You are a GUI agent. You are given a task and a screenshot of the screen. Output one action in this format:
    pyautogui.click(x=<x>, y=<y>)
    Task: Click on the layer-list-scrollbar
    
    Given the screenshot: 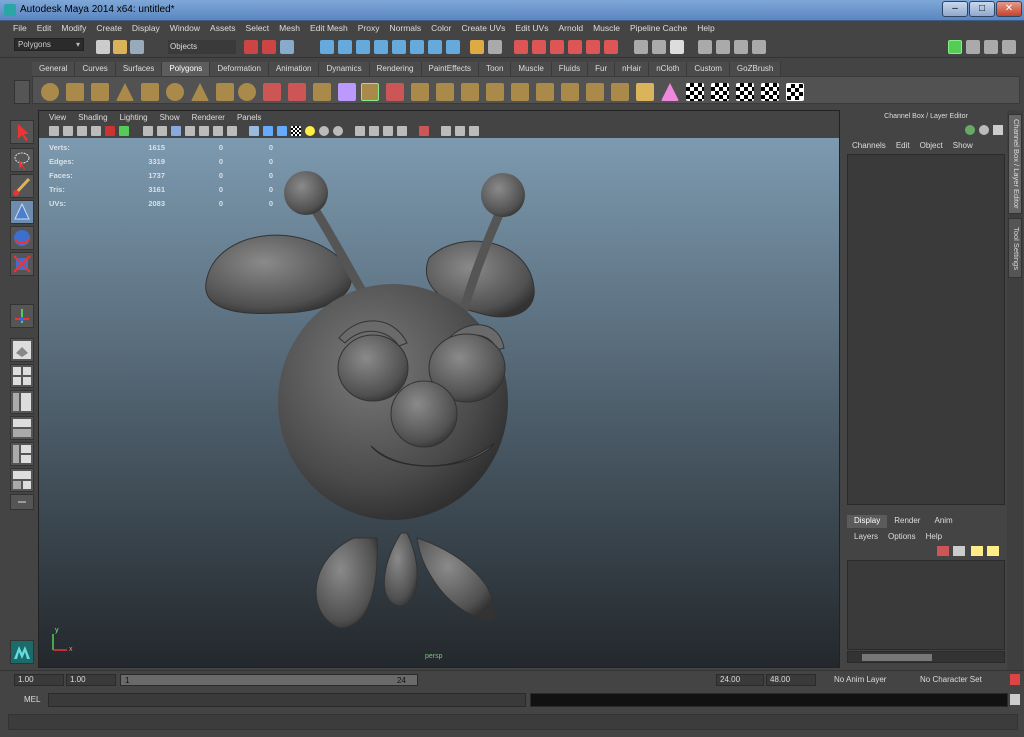 What is the action you would take?
    pyautogui.click(x=926, y=657)
    